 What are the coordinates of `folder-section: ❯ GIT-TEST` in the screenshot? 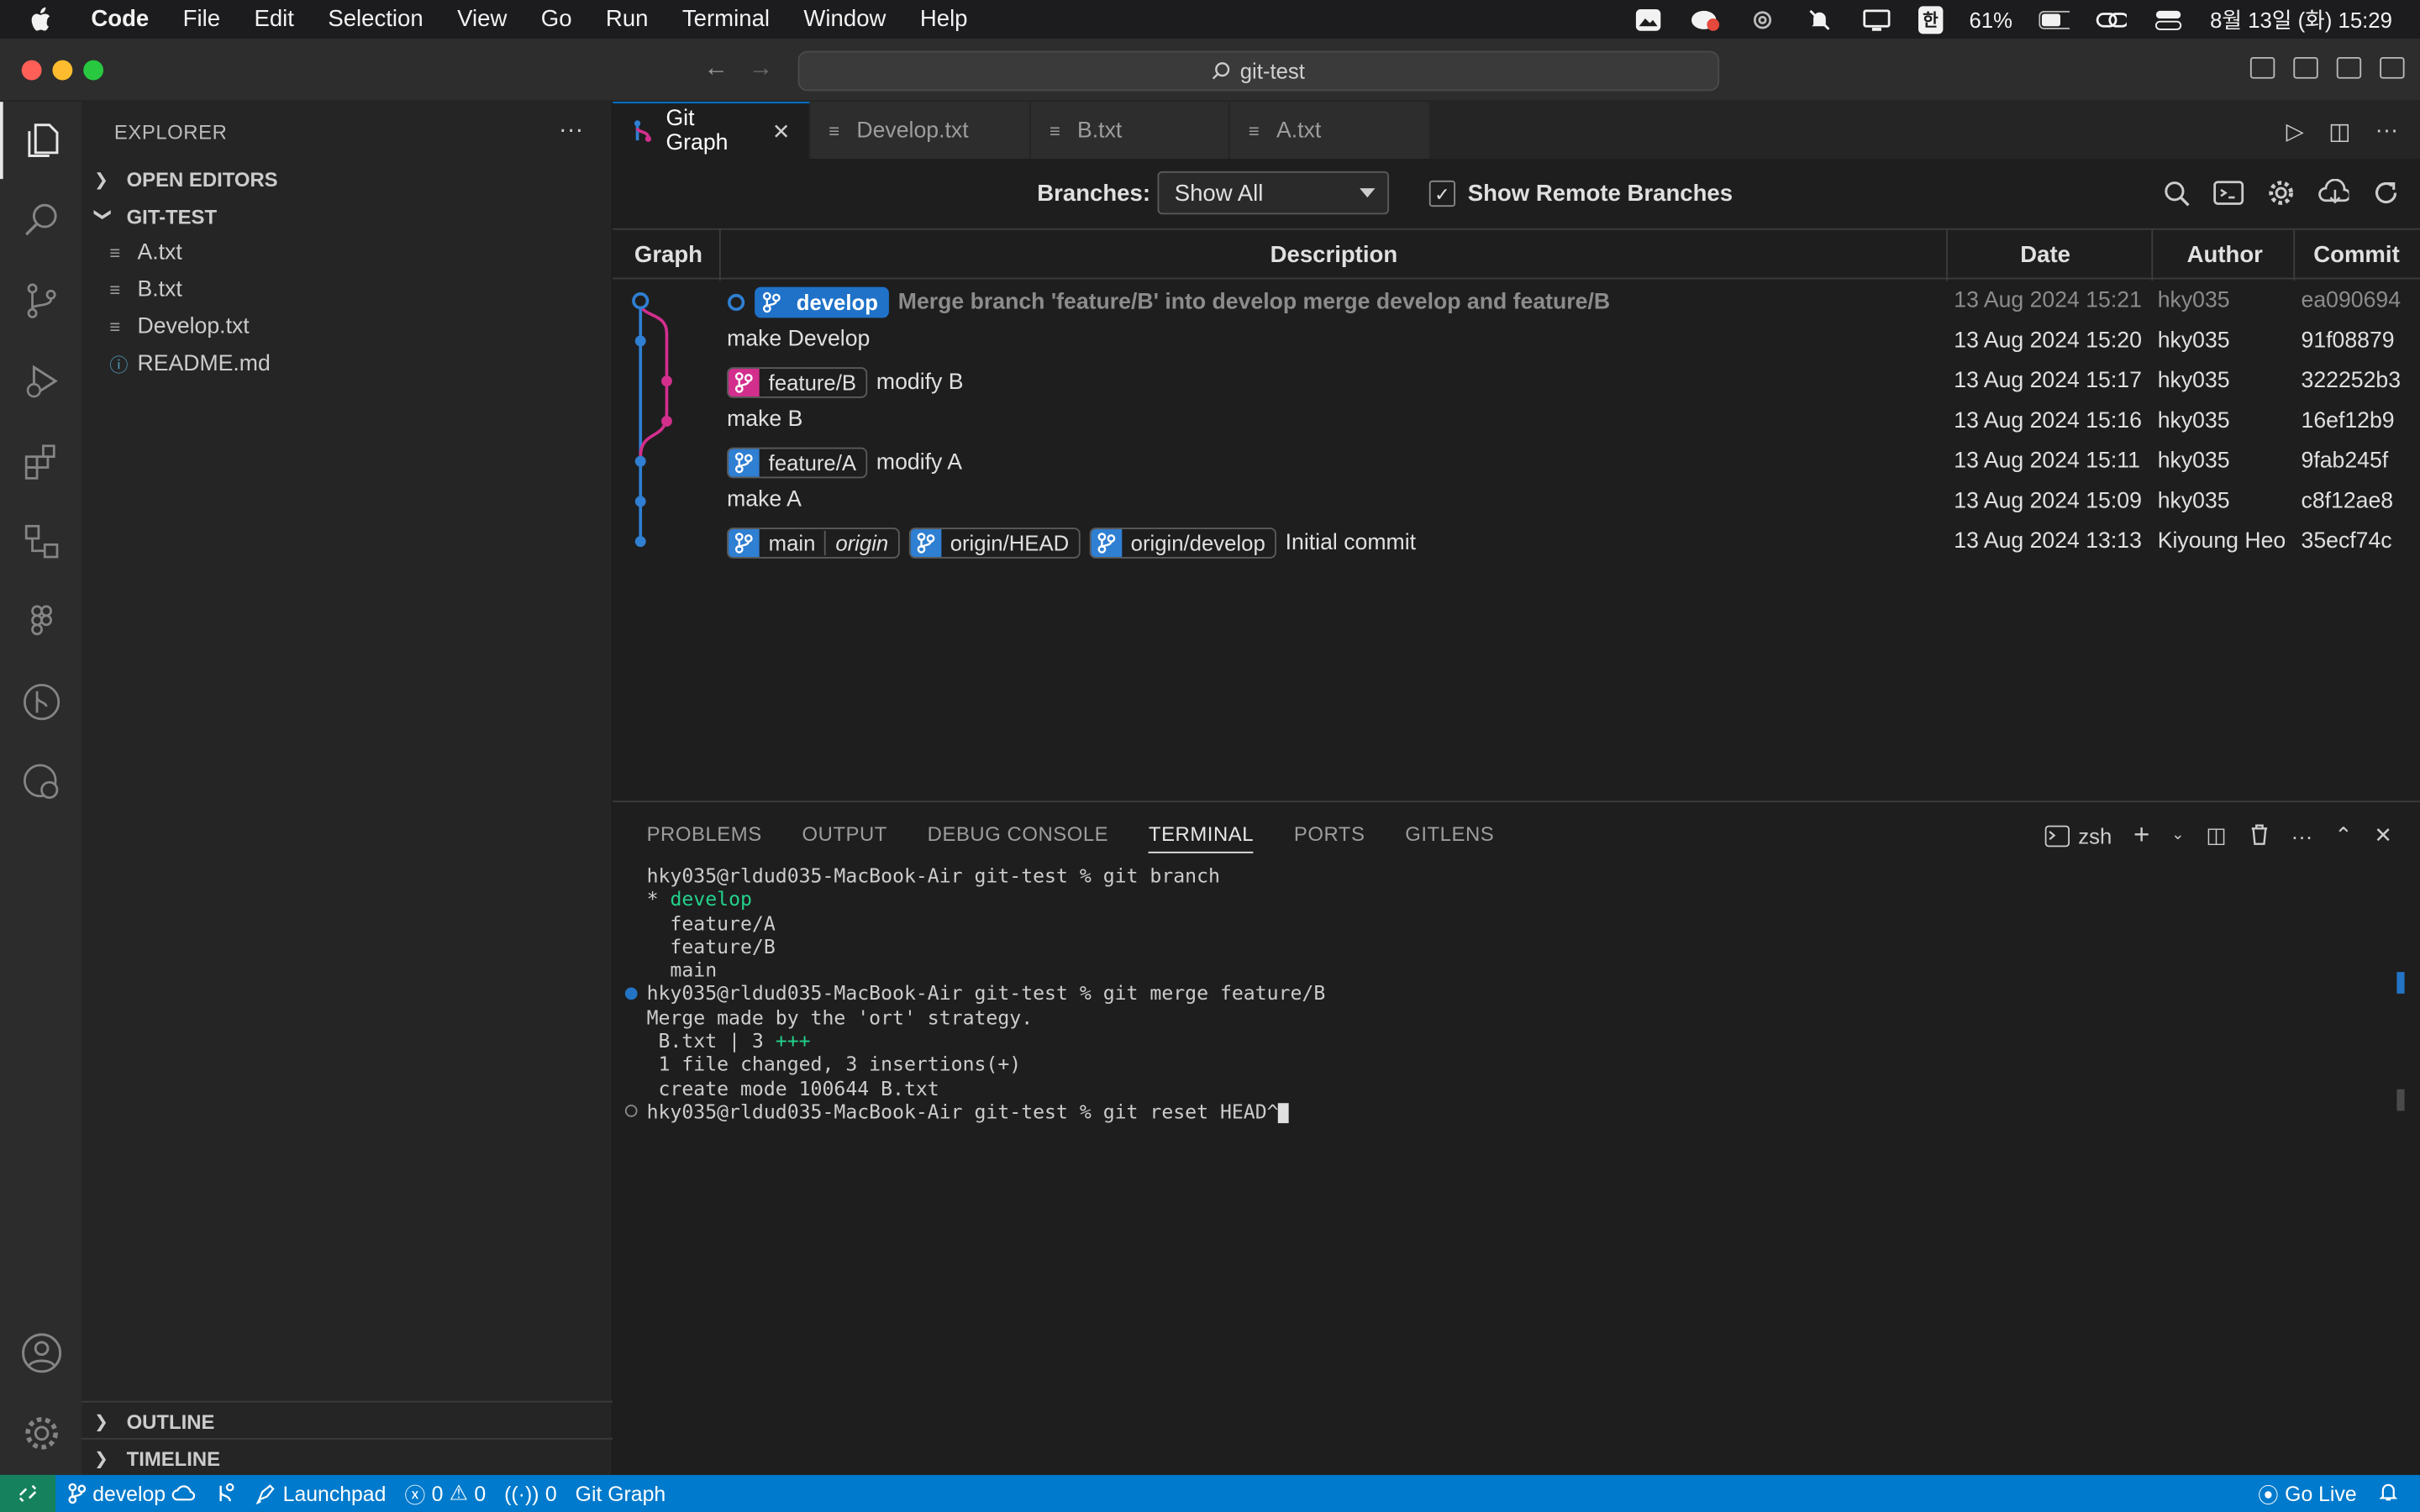 It's located at (346, 215).